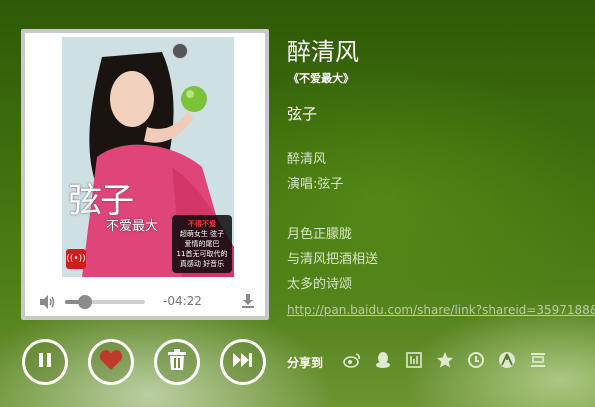  I want to click on heart-icon, so click(111, 362).